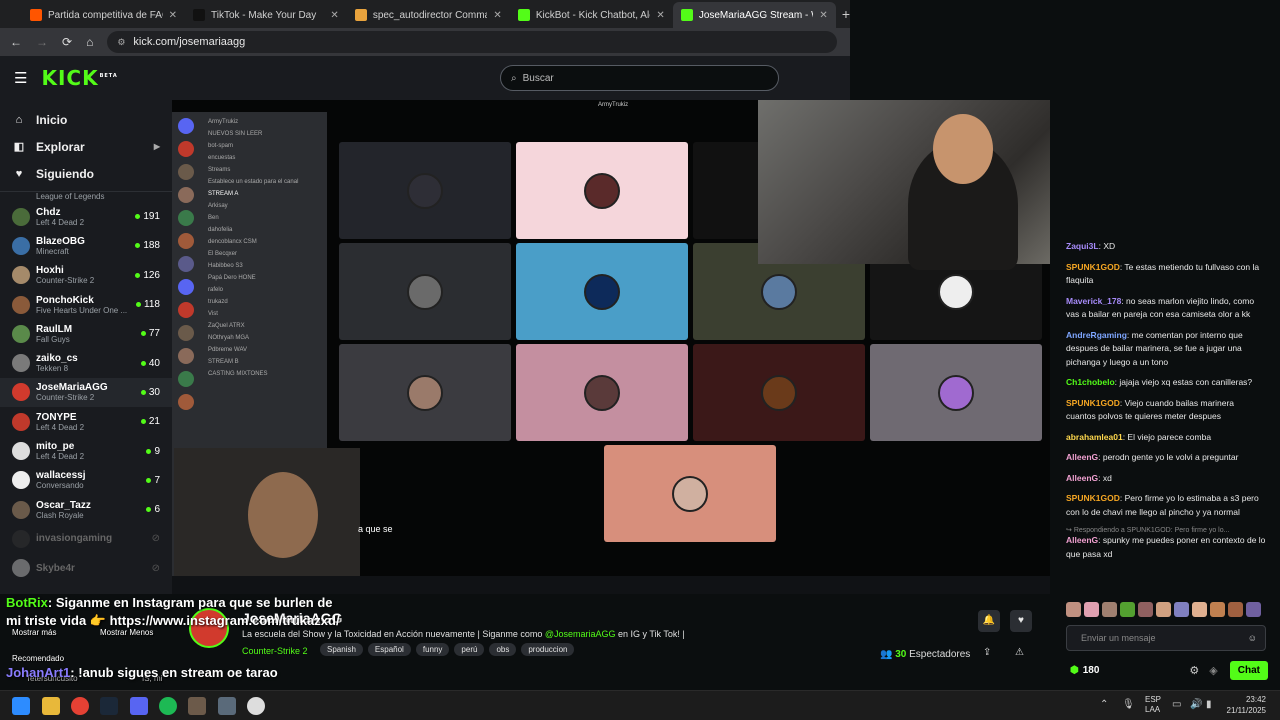 This screenshot has width=1280, height=720. What do you see at coordinates (1196, 704) in the screenshot?
I see `volume-icon: 🔊` at bounding box center [1196, 704].